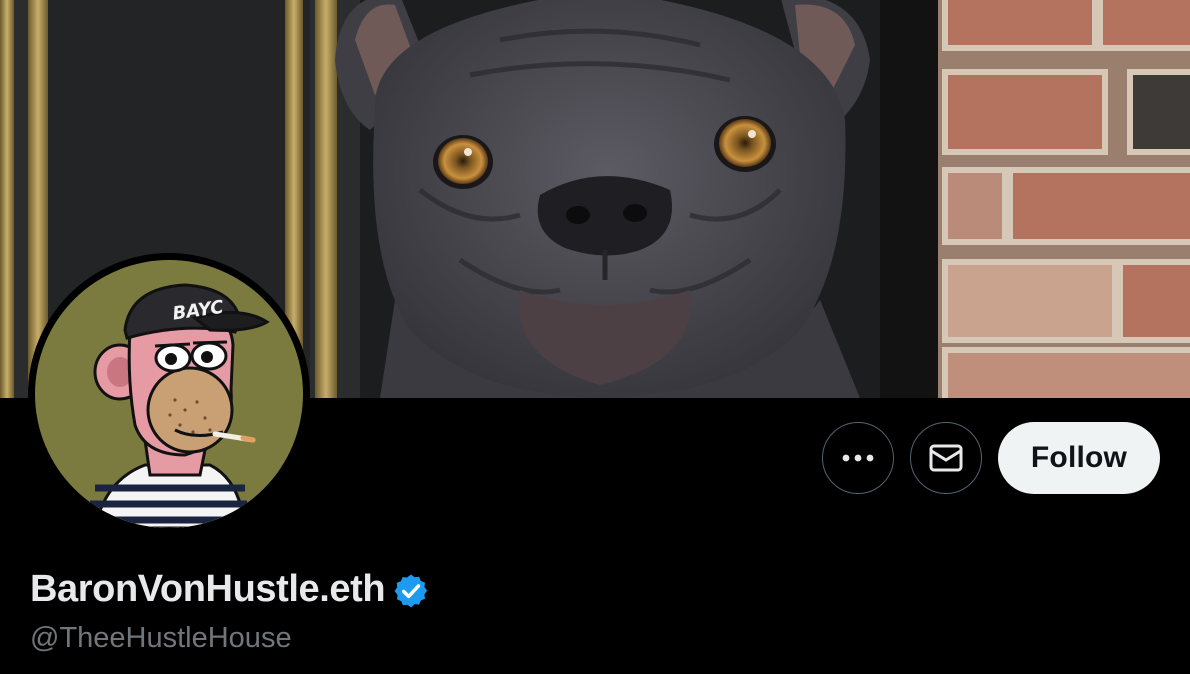  I want to click on more-options-button, so click(858, 458).